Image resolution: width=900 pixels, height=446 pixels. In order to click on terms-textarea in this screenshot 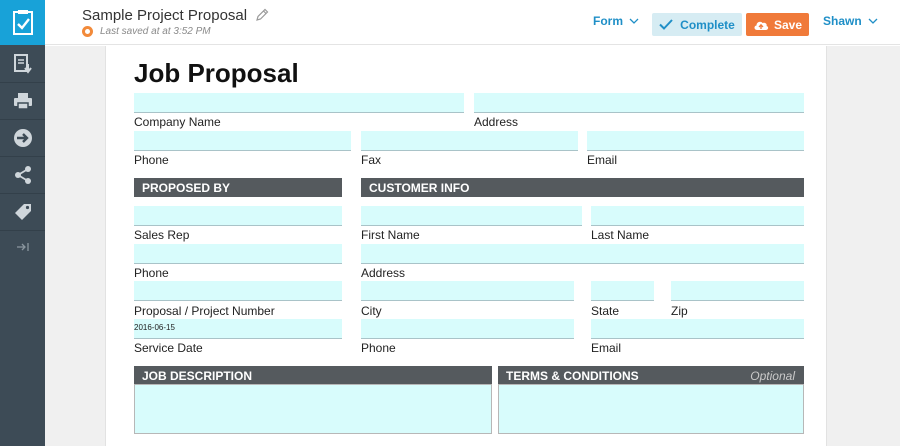, I will do `click(651, 409)`.